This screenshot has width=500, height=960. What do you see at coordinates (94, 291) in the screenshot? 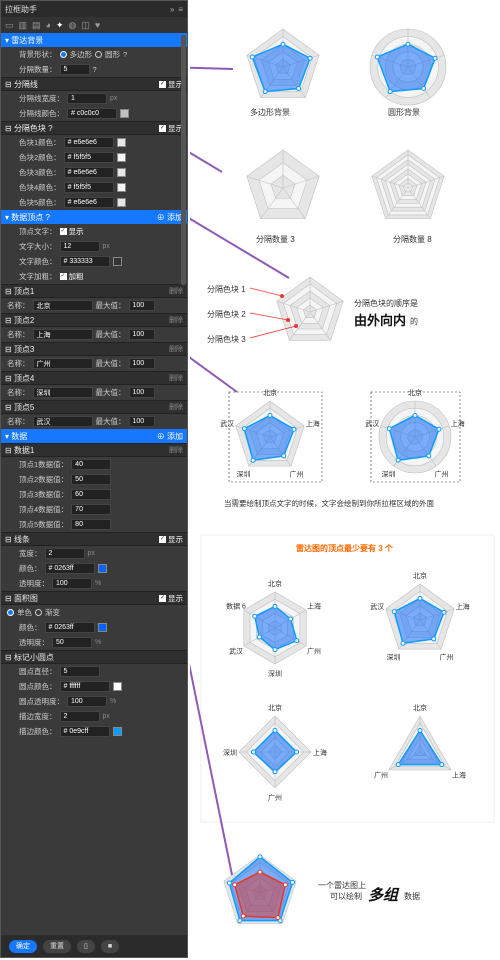
I see `vertex-header: ⊟ 顶点1 删除` at bounding box center [94, 291].